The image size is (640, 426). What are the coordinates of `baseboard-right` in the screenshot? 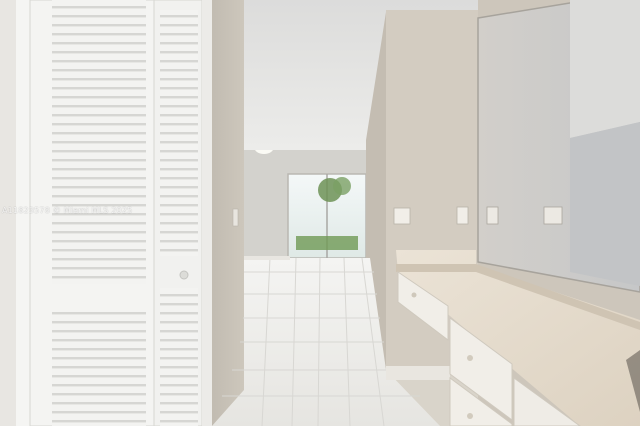 It's located at (418, 373).